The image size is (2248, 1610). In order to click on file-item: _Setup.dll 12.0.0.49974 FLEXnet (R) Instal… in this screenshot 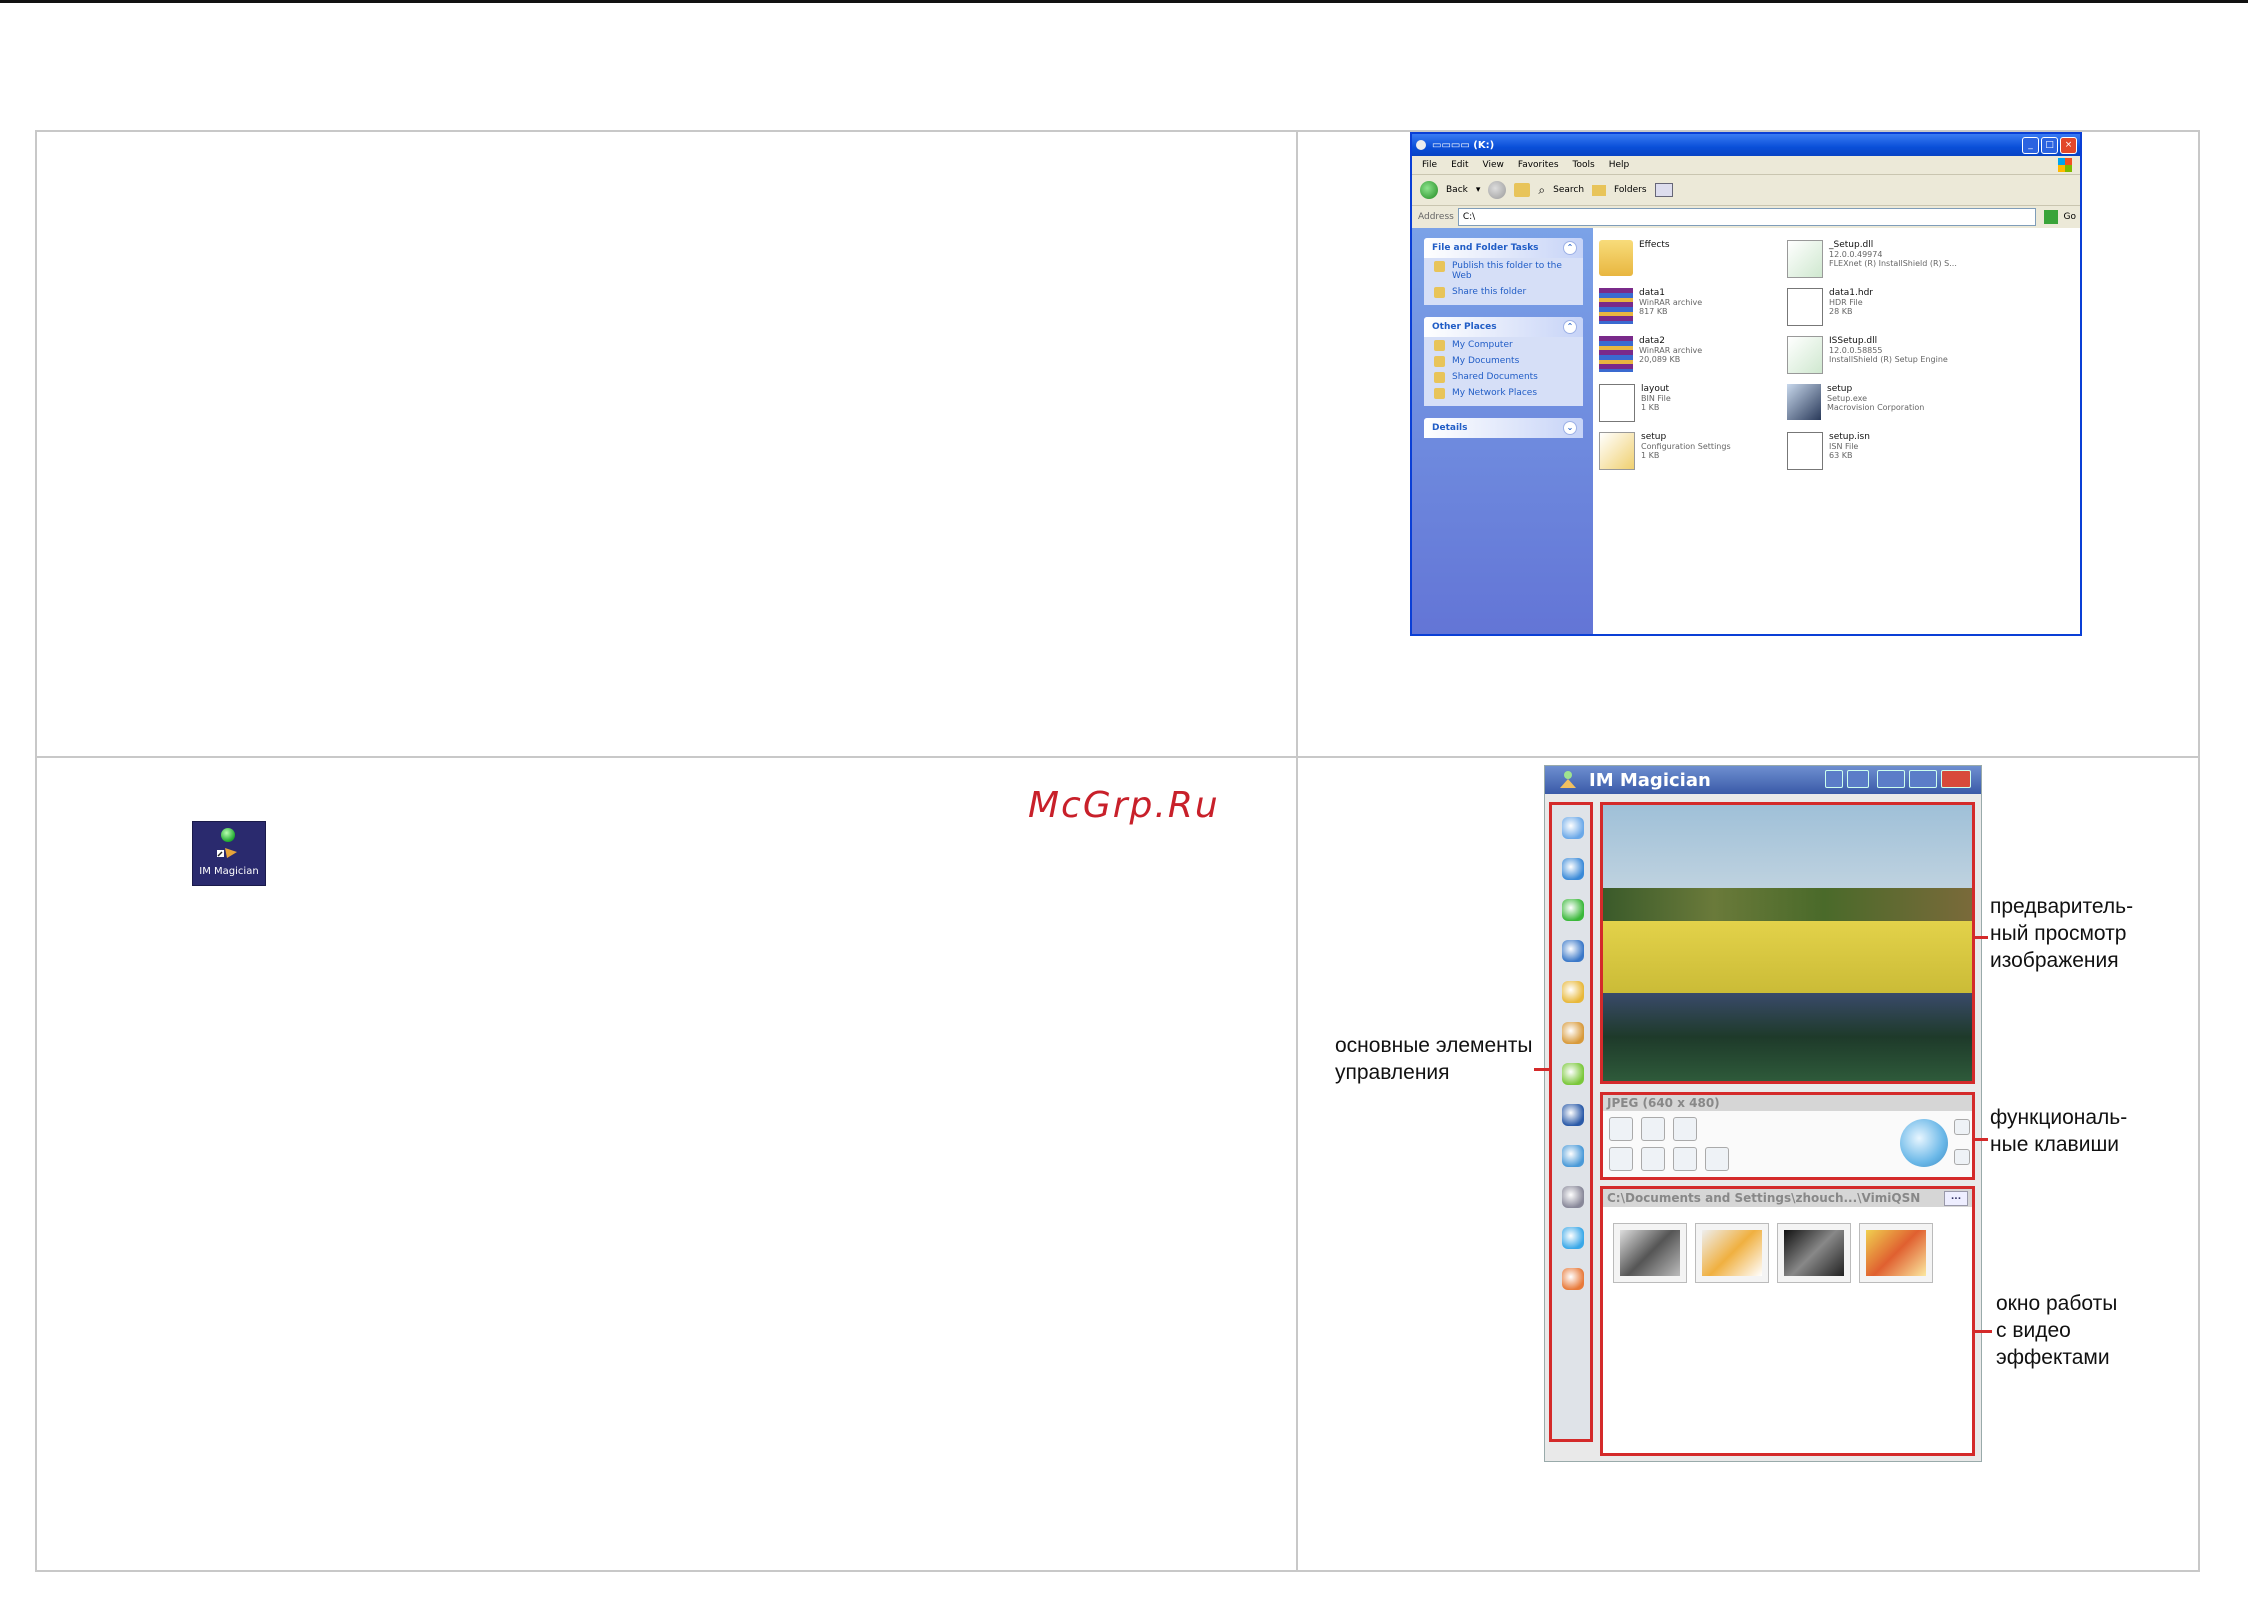, I will do `click(1877, 260)`.